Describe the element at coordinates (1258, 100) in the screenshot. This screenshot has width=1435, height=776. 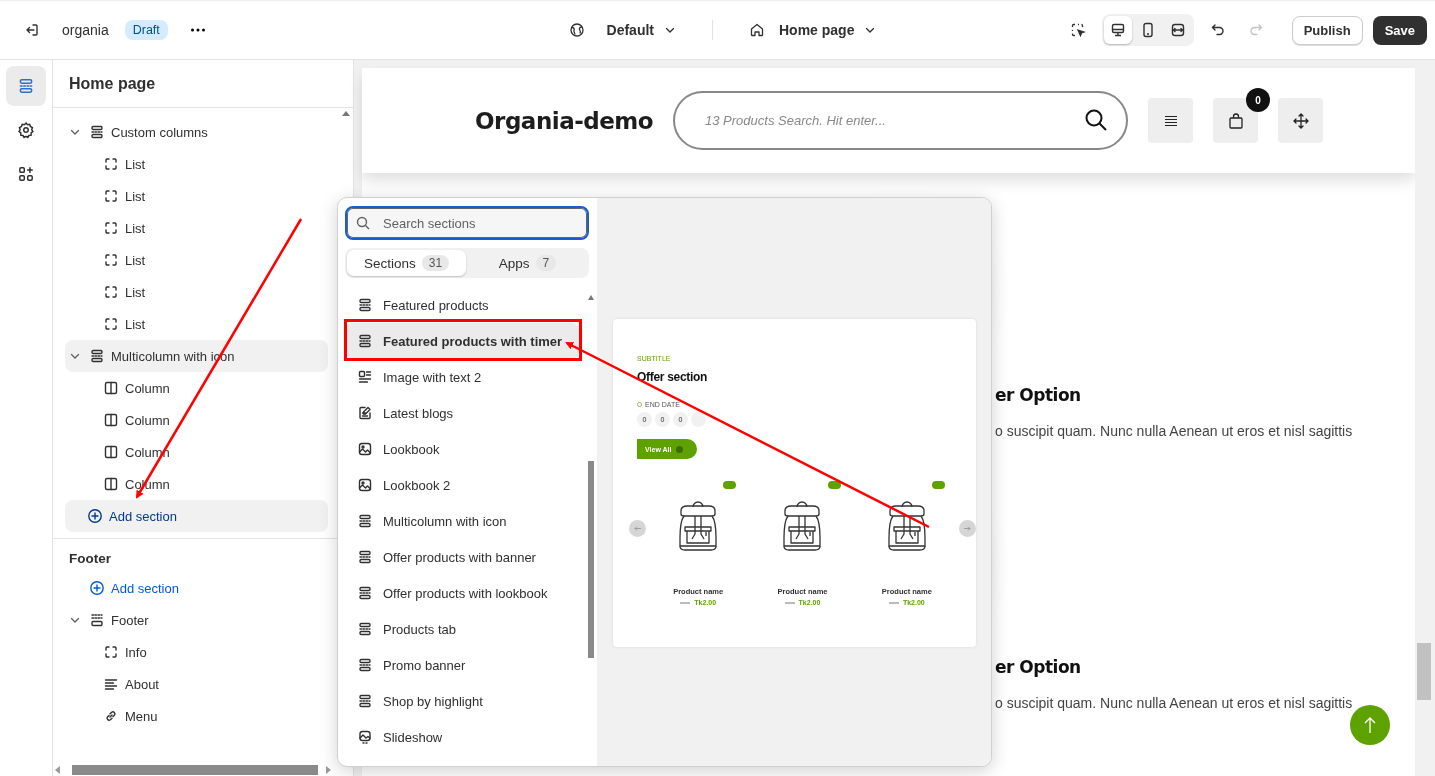
I see `cart-count-badge: 0` at that location.